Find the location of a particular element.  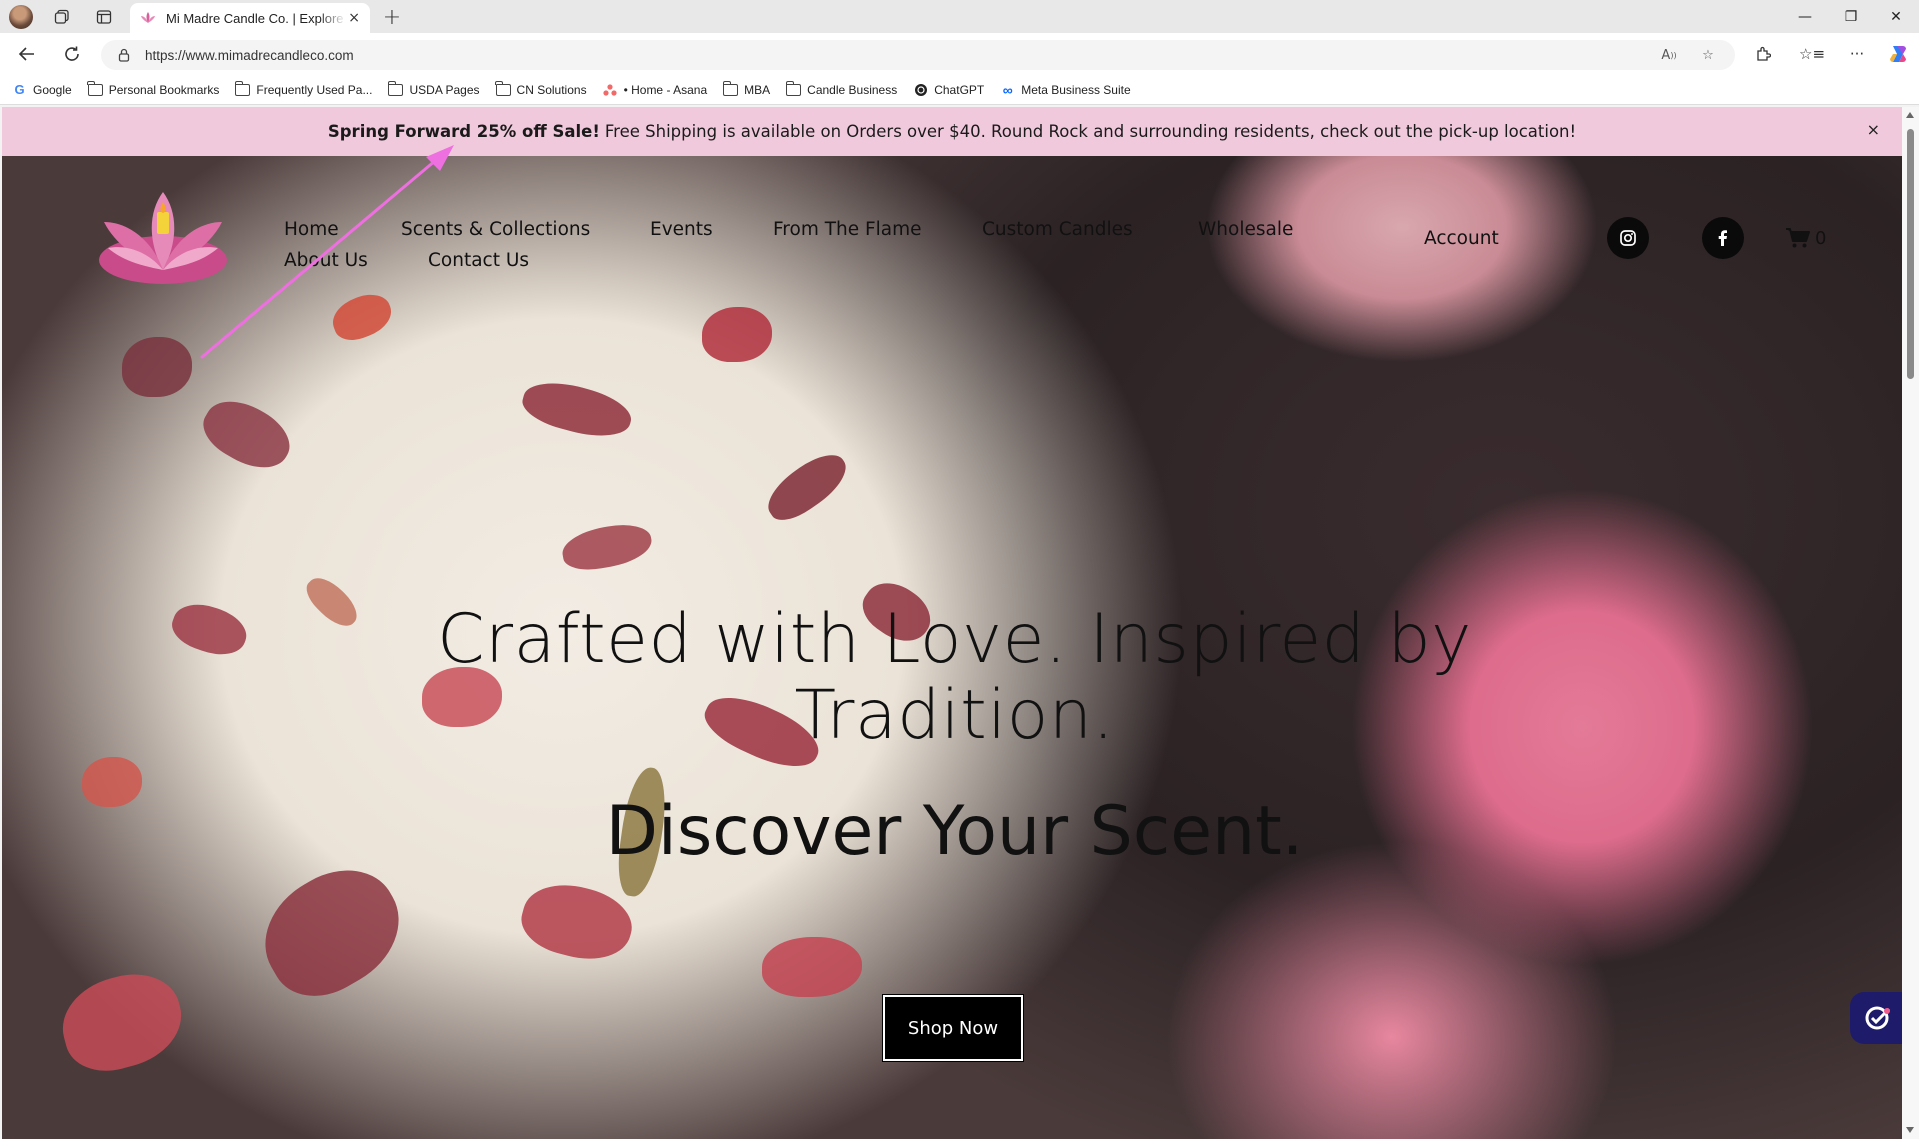

profile-avatar is located at coordinates (21, 17).